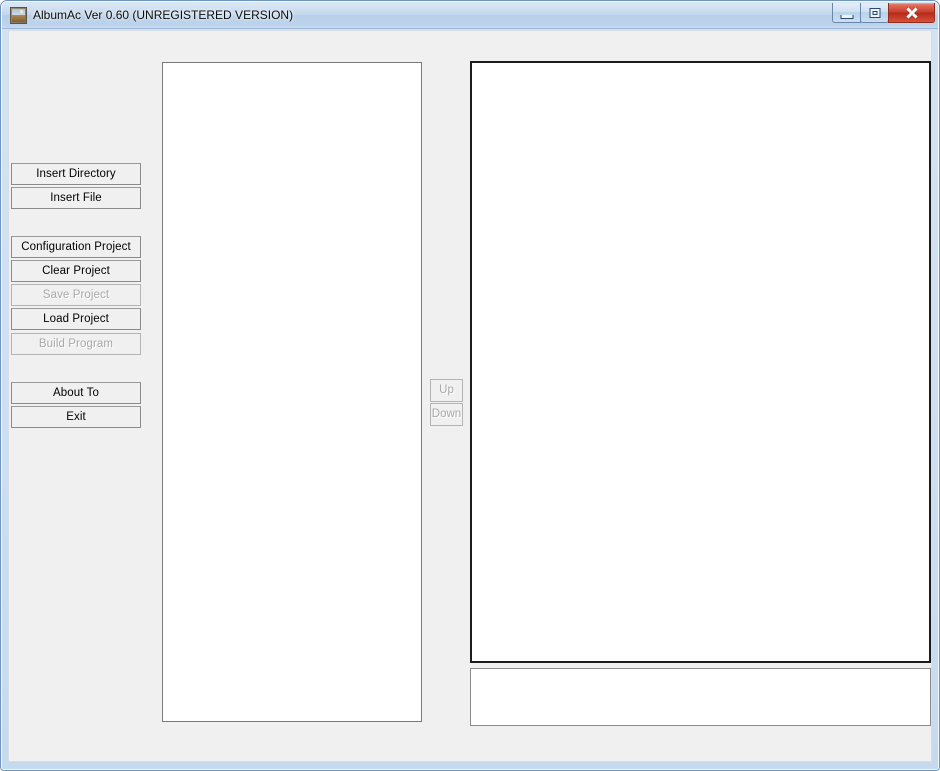 Image resolution: width=940 pixels, height=771 pixels. Describe the element at coordinates (446, 390) in the screenshot. I see `move-up-button: Up` at that location.